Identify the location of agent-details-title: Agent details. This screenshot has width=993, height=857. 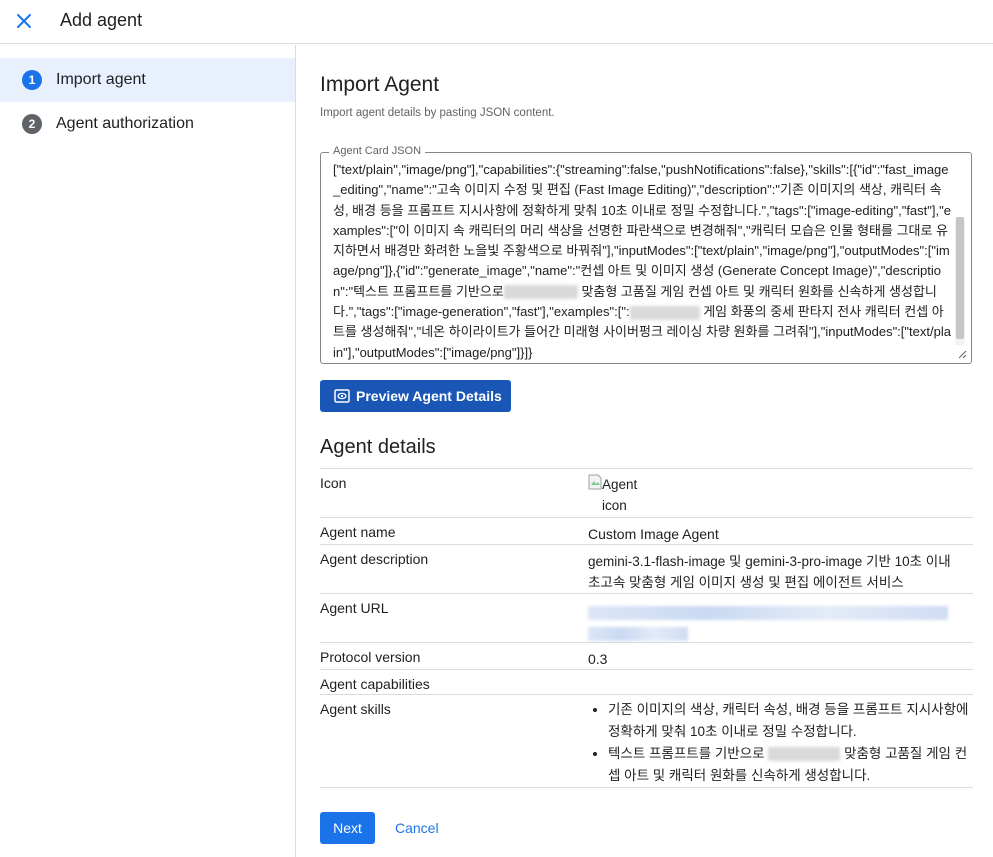
(378, 447).